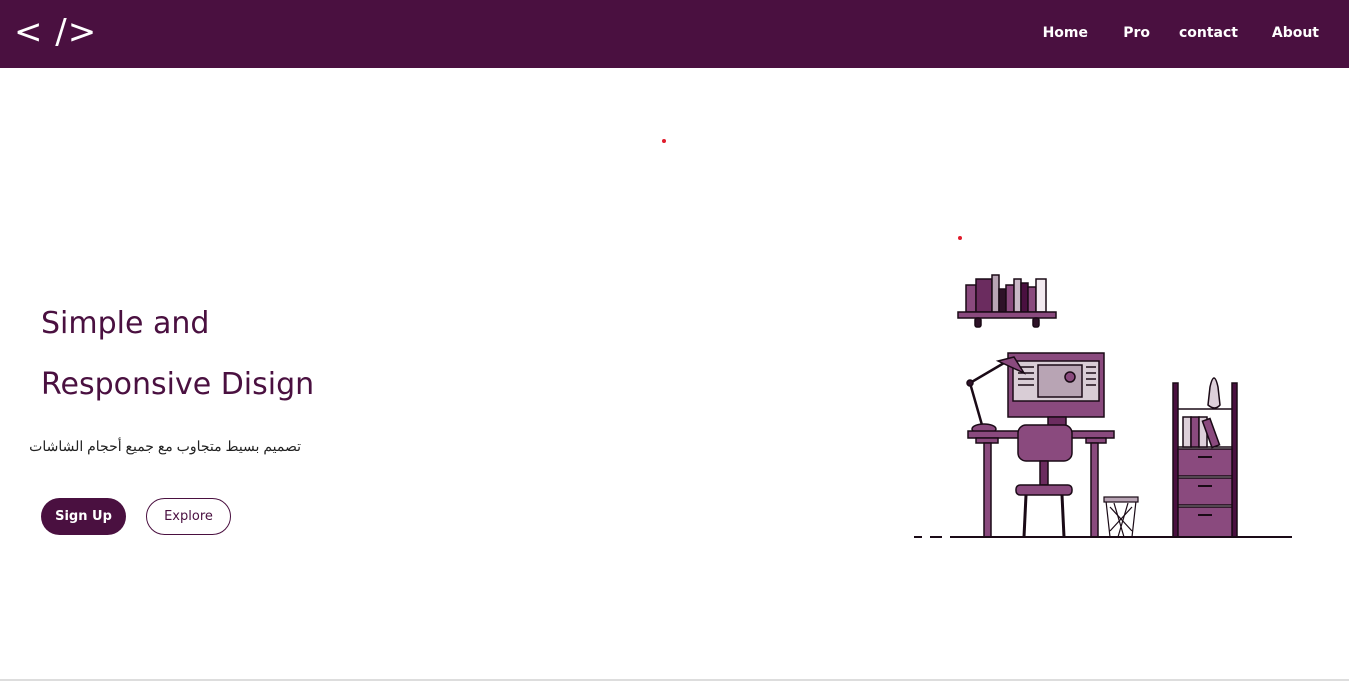  What do you see at coordinates (1007, 301) in the screenshot?
I see `wall-shelf` at bounding box center [1007, 301].